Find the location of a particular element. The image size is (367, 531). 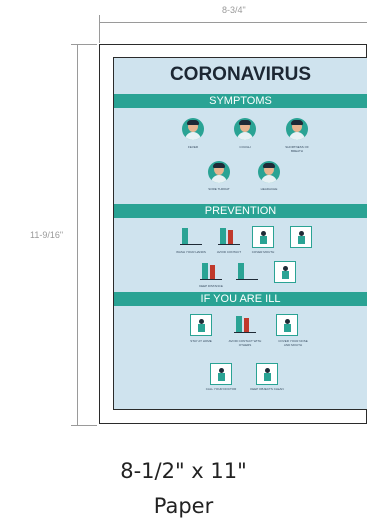

clean-objects-icon is located at coordinates (267, 374).